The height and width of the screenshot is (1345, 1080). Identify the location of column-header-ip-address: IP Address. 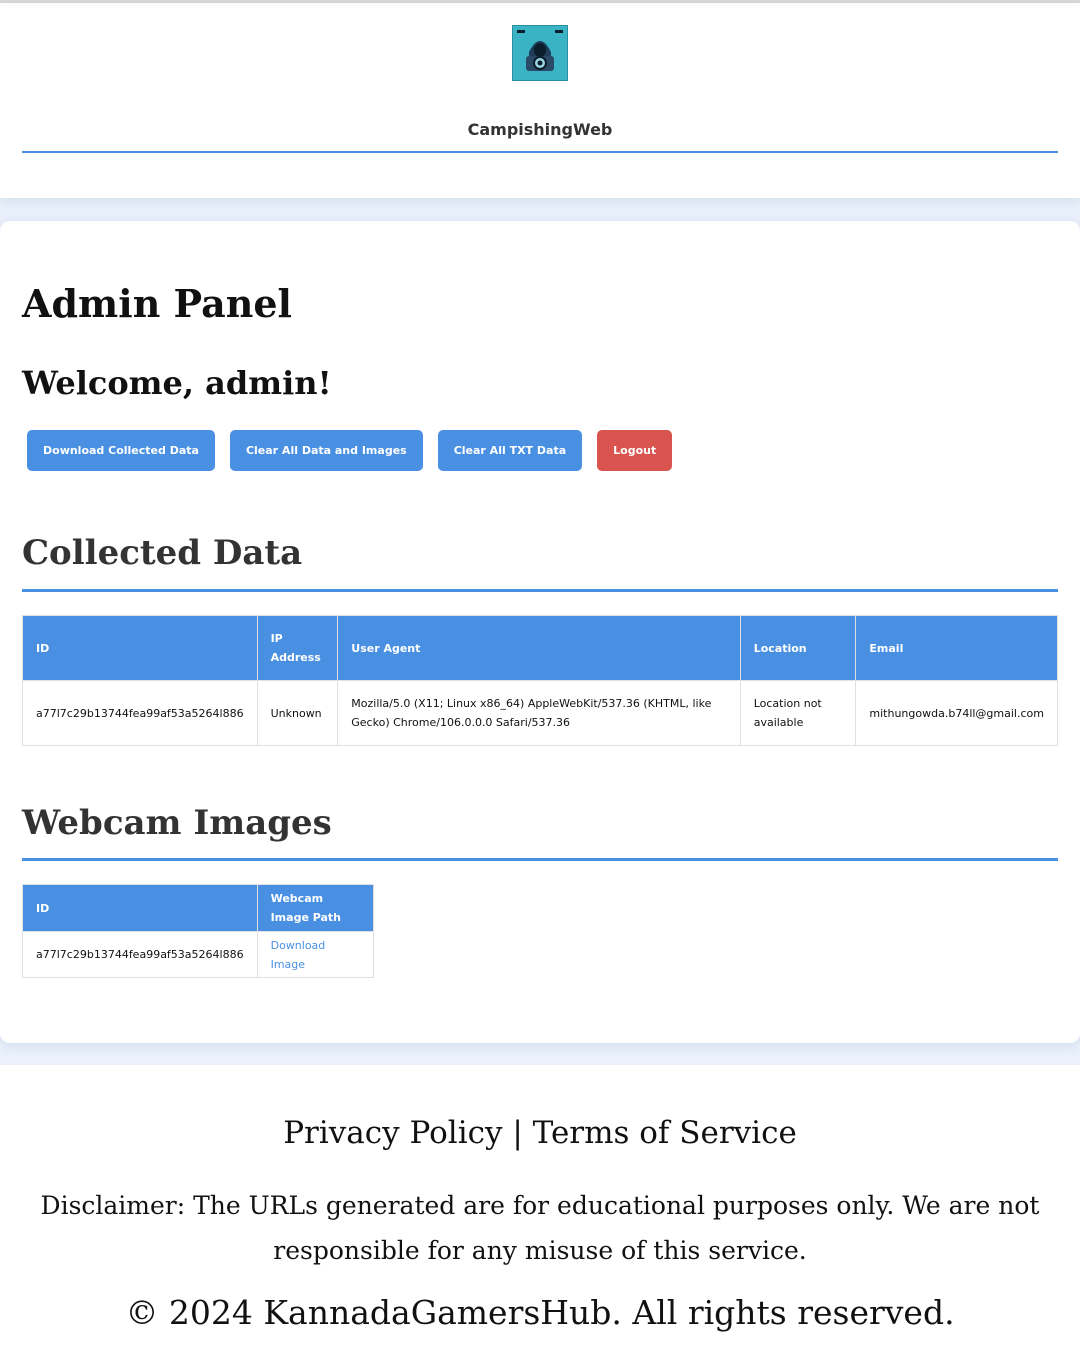
(297, 648).